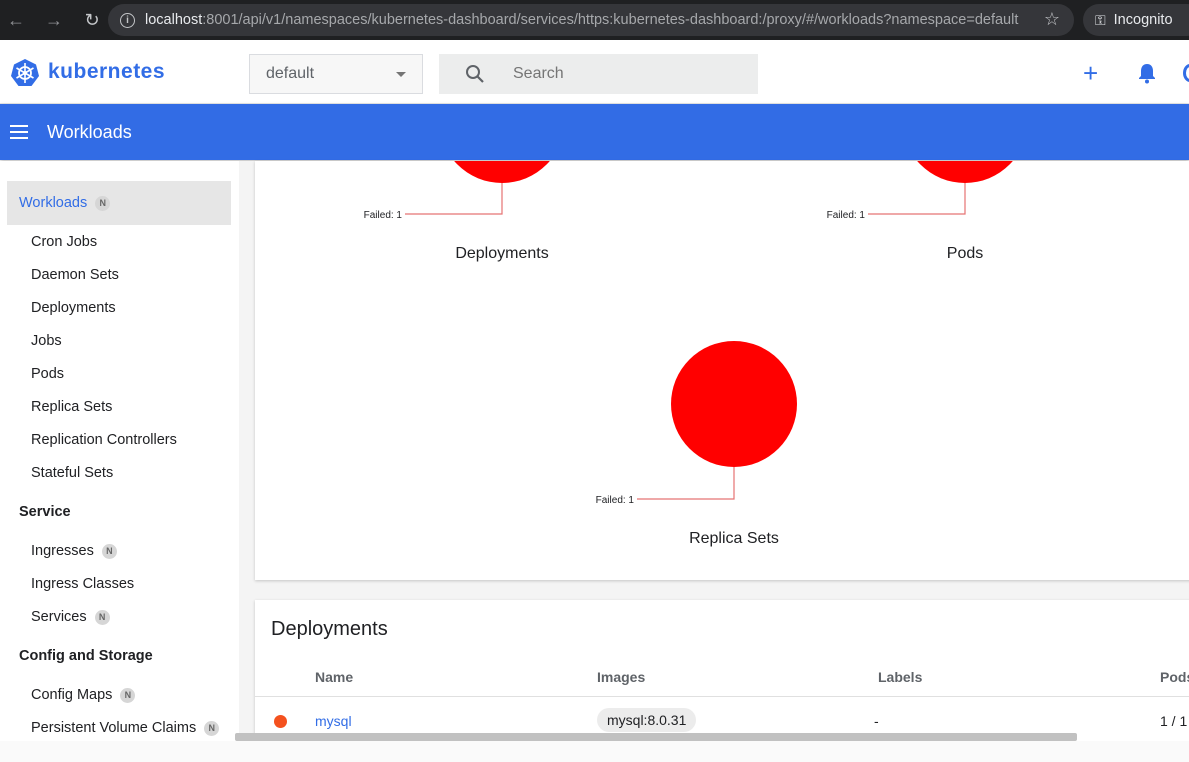  I want to click on forward-icon: →, so click(54, 20).